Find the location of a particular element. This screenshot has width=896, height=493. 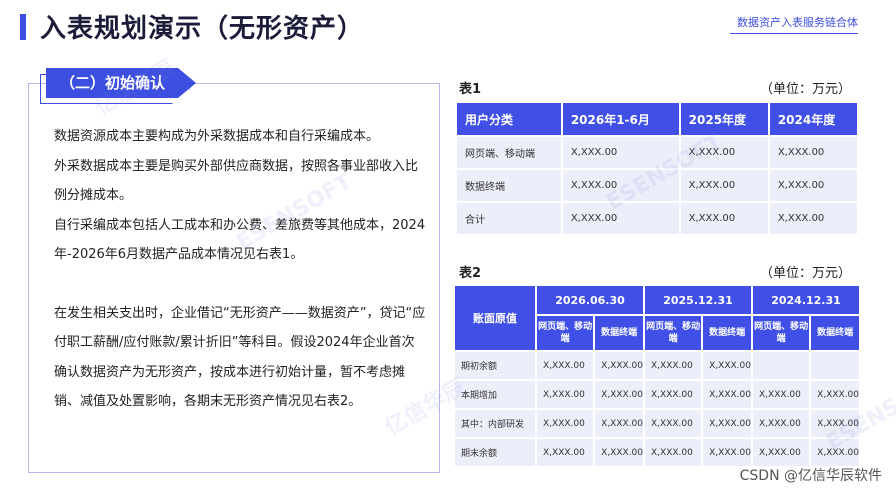

brand-label: 数据资产入表服务链合体 is located at coordinates (797, 22).